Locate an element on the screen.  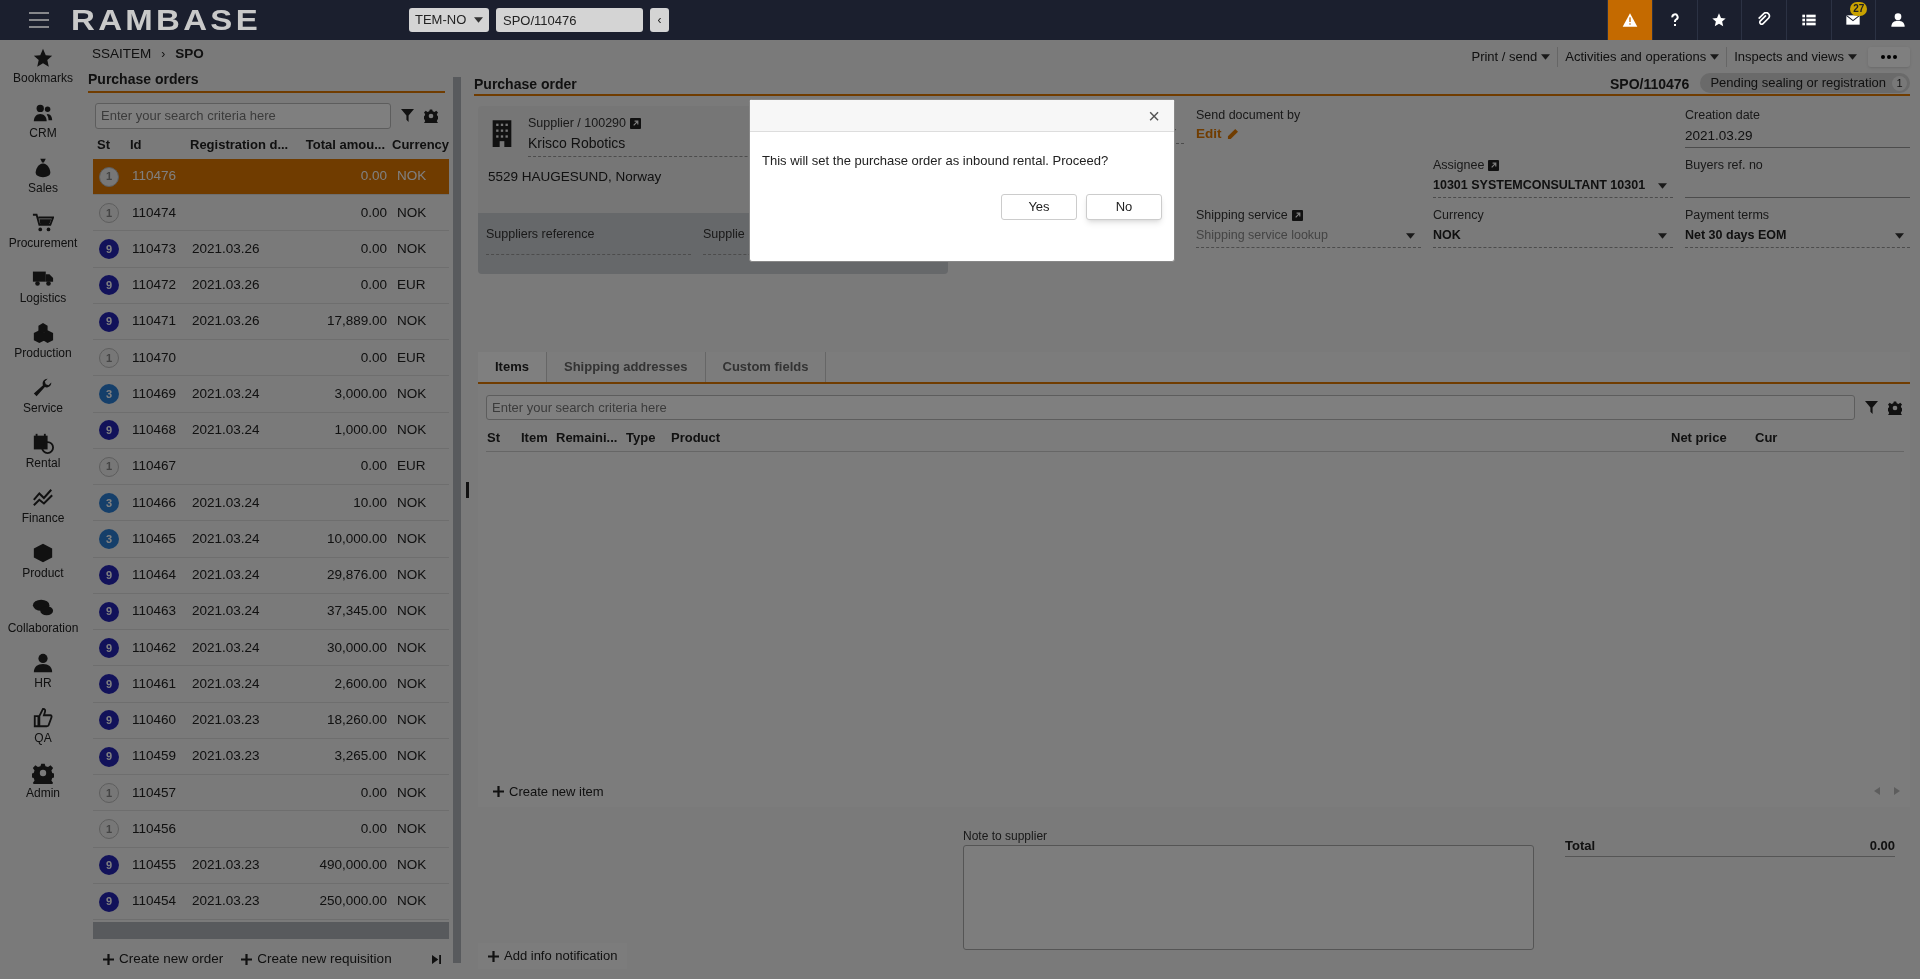
table-row: 9 110468 2021.03.24 1,000.00 NOK is located at coordinates (271, 430).